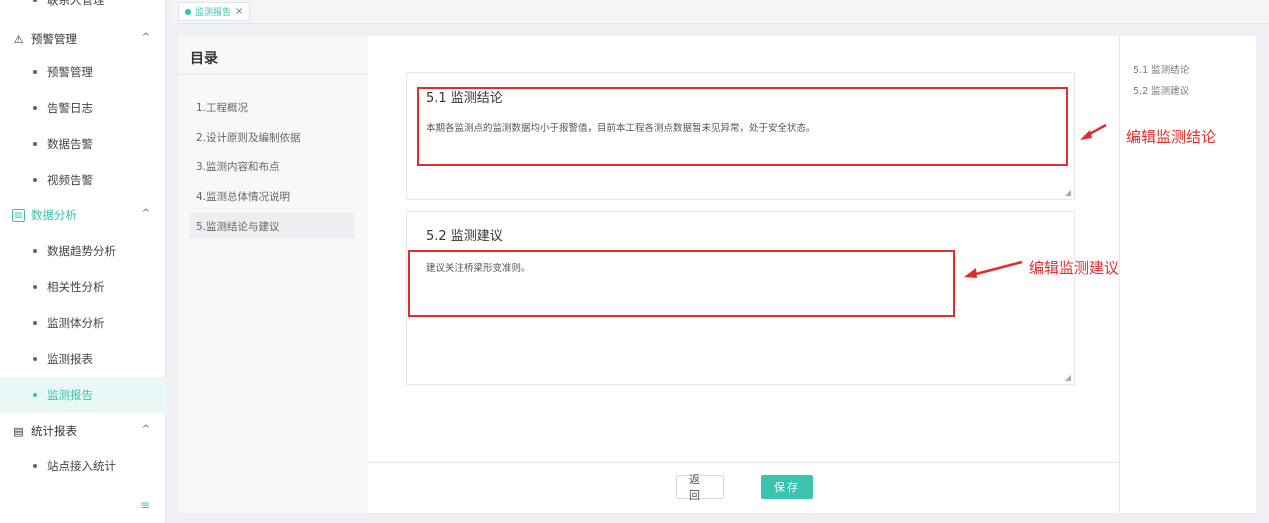 The height and width of the screenshot is (523, 1269). What do you see at coordinates (1161, 69) in the screenshot?
I see `right-toc-item: 5.1 监测结论` at bounding box center [1161, 69].